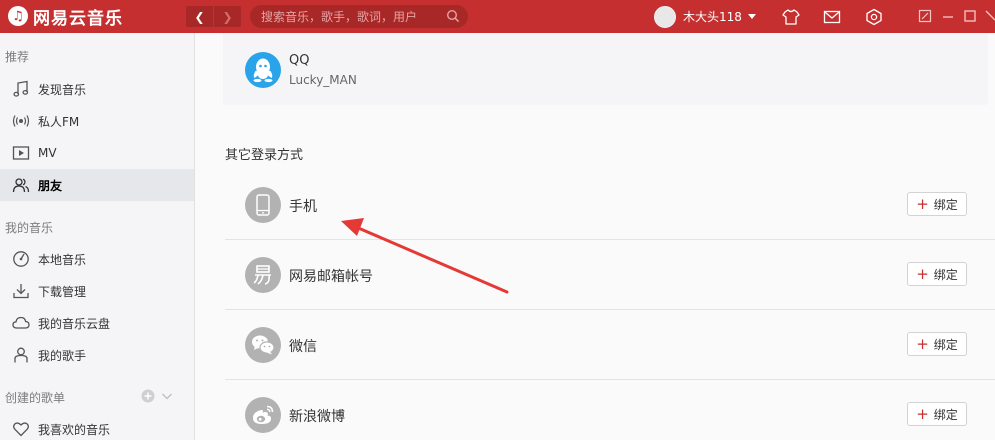 This screenshot has width=995, height=440. Describe the element at coordinates (21, 291) in the screenshot. I see `download-icon` at that location.